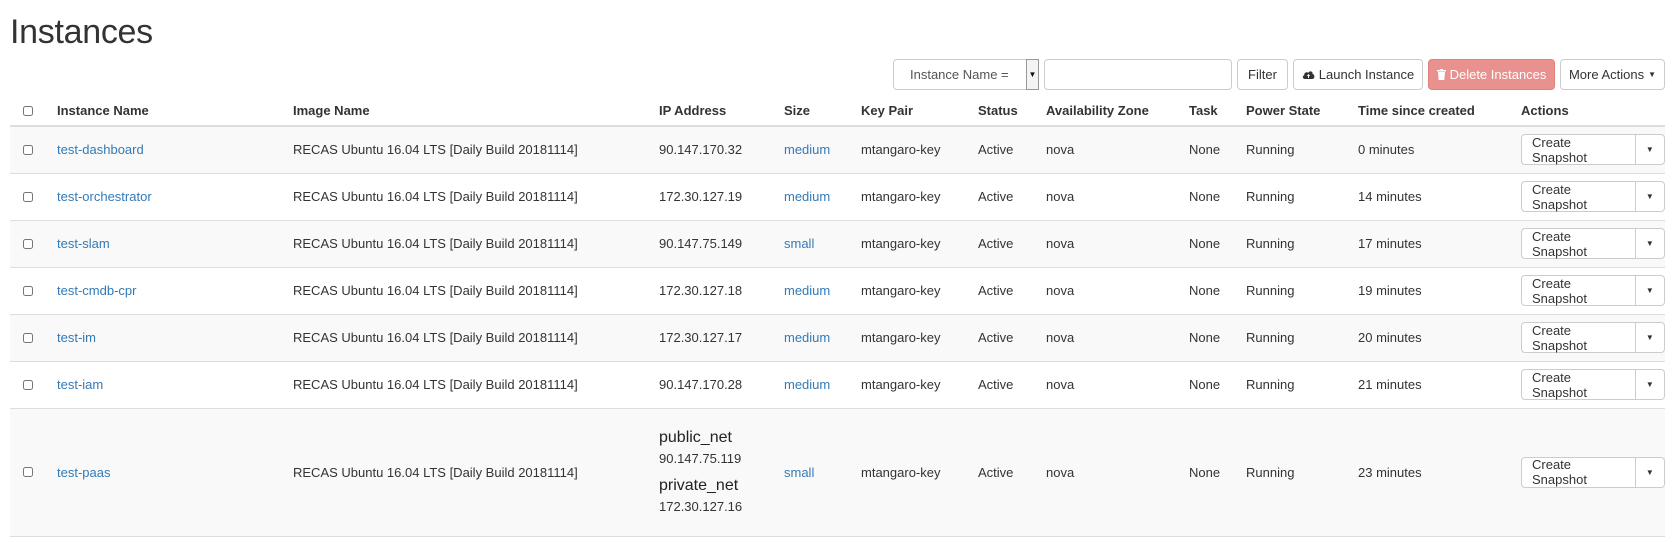  Describe the element at coordinates (1652, 74) in the screenshot. I see `caret-down-icon: ▼` at that location.